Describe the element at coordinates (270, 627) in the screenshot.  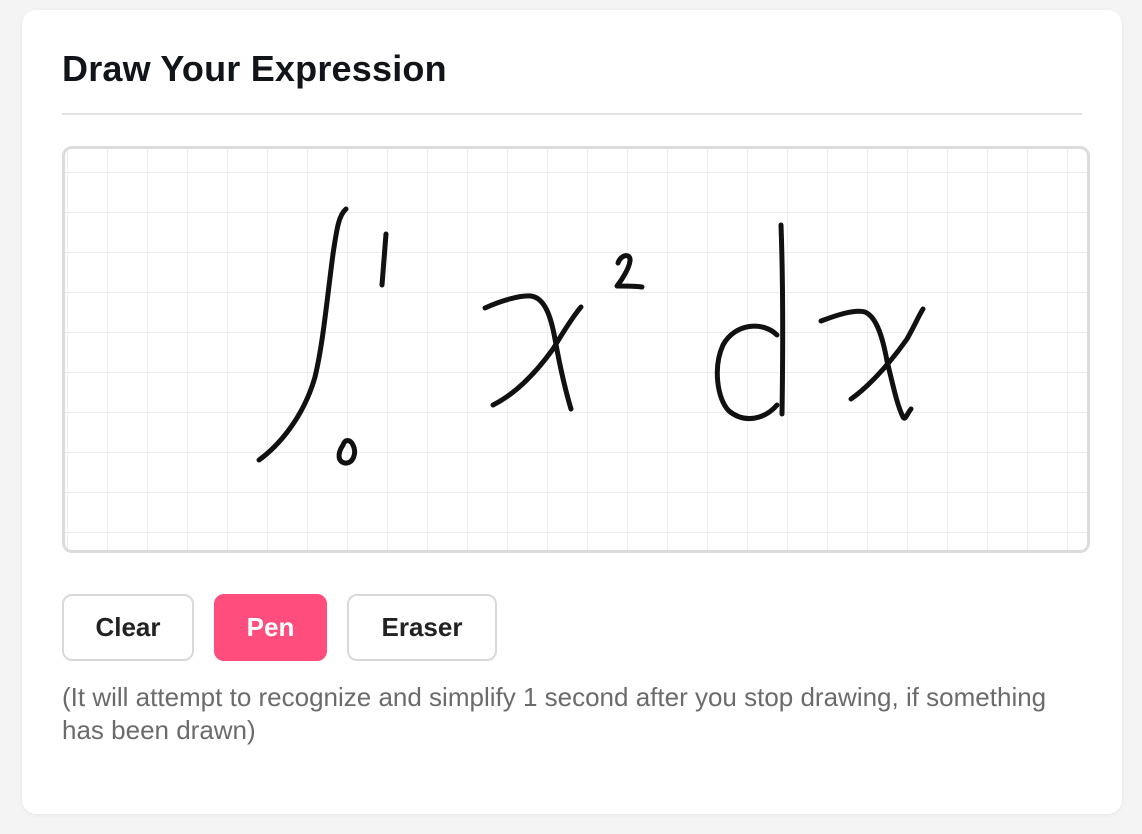
I see `pen-button: Pen` at that location.